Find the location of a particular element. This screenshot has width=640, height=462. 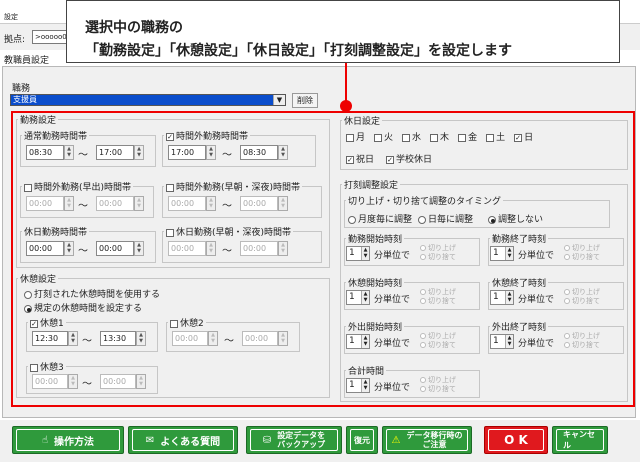

migrate-button: ⚠ データ移行時の ご注意 is located at coordinates (427, 440).